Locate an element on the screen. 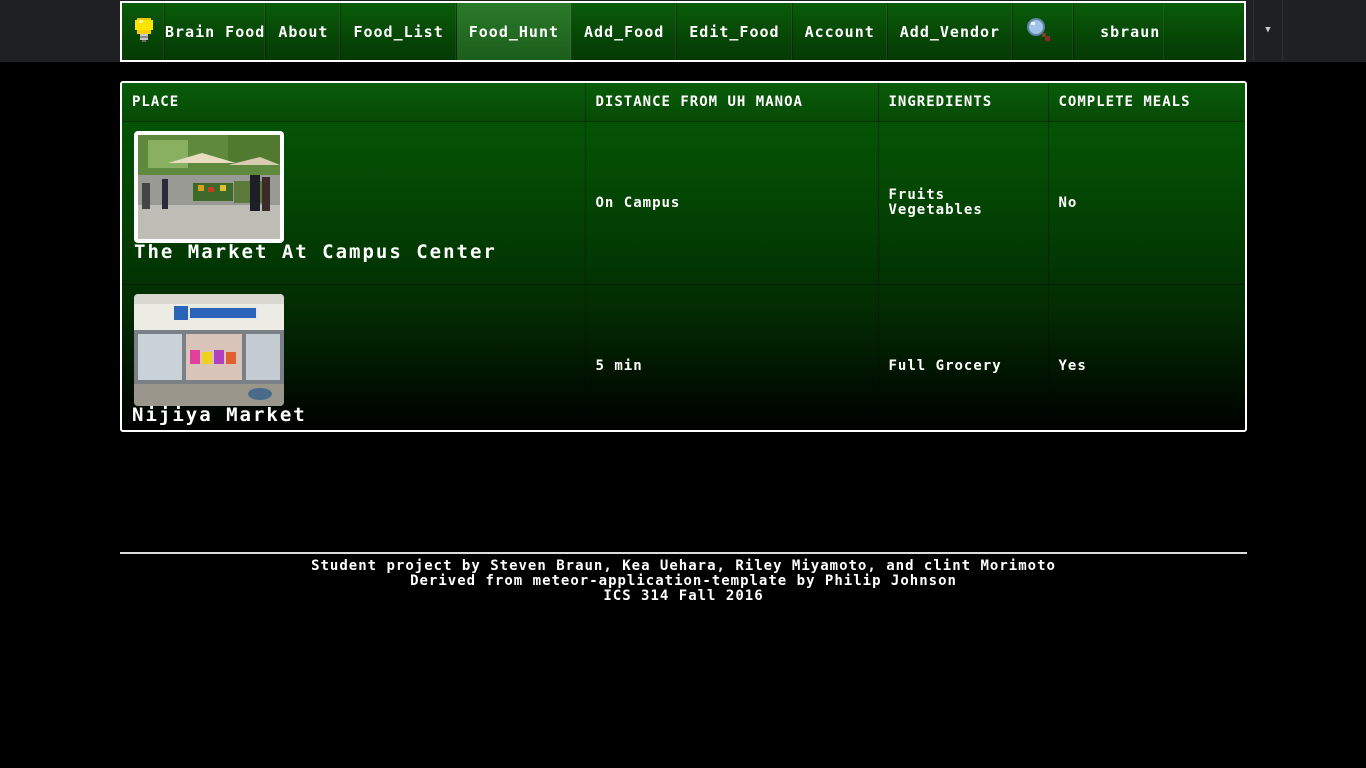 The image size is (1366, 768). nijiya-market-photo is located at coordinates (209, 350).